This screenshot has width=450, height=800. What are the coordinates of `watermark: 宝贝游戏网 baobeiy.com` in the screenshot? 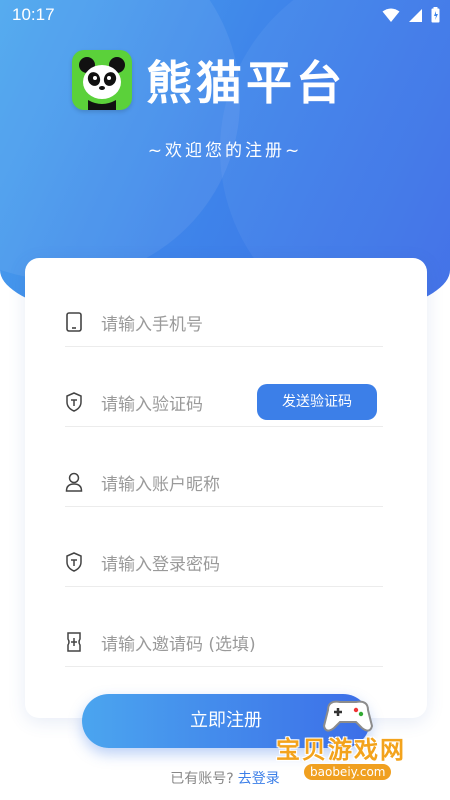 It's located at (352, 744).